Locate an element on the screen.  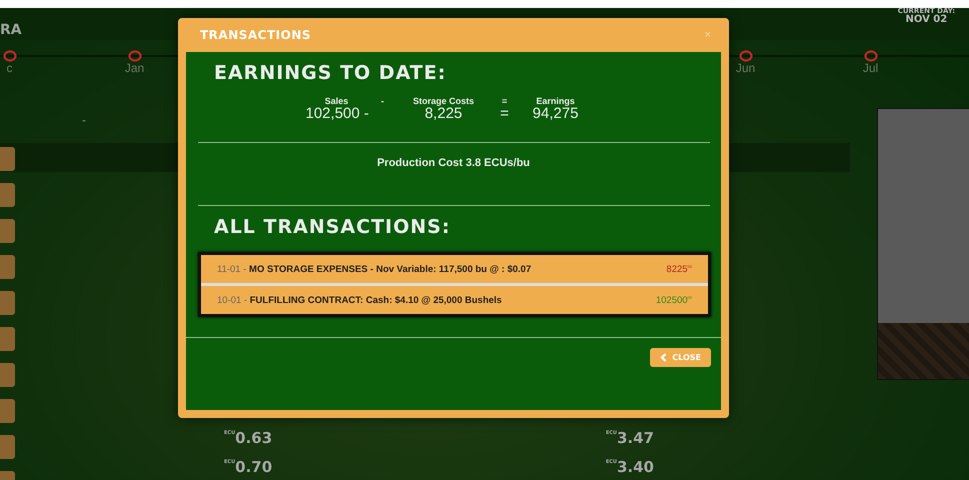
formula-label: = is located at coordinates (504, 101).